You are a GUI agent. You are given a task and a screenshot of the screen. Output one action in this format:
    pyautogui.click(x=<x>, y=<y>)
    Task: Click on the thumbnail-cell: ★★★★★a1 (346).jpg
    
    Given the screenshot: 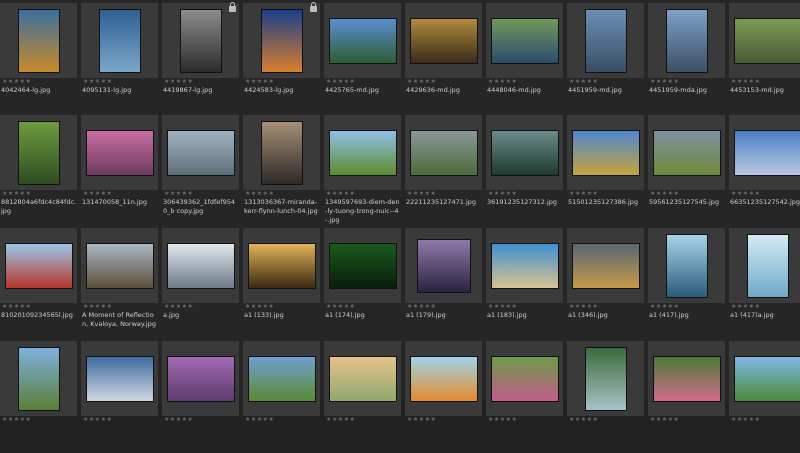 What is the action you would take?
    pyautogui.click(x=605, y=284)
    